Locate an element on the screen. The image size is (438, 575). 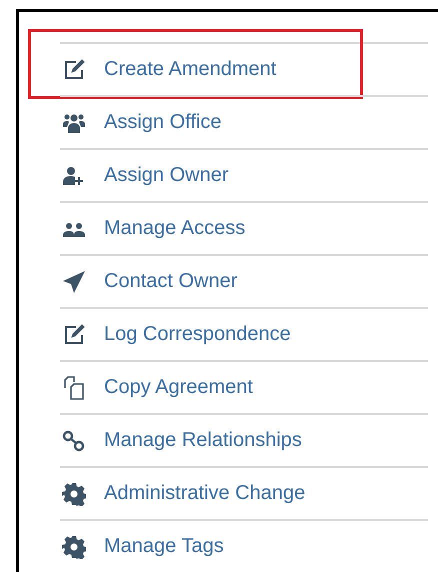
menu-item: Manage Relationships is located at coordinates (203, 440).